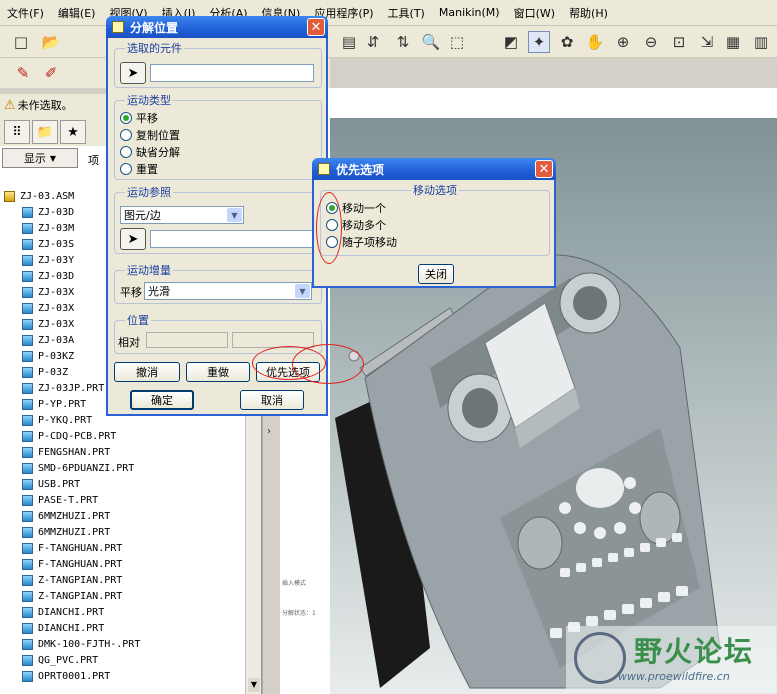 The height and width of the screenshot is (694, 777). What do you see at coordinates (469, 12) in the screenshot?
I see `menu-manikin: Manikin(M)` at bounding box center [469, 12].